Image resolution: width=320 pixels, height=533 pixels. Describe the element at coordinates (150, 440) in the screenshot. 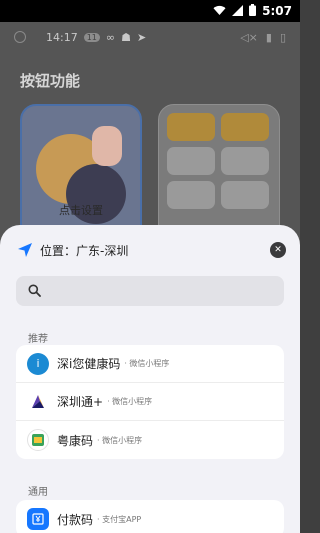

I see `list-item-yuekang-code: 粤康码 · 微信小程序` at that location.